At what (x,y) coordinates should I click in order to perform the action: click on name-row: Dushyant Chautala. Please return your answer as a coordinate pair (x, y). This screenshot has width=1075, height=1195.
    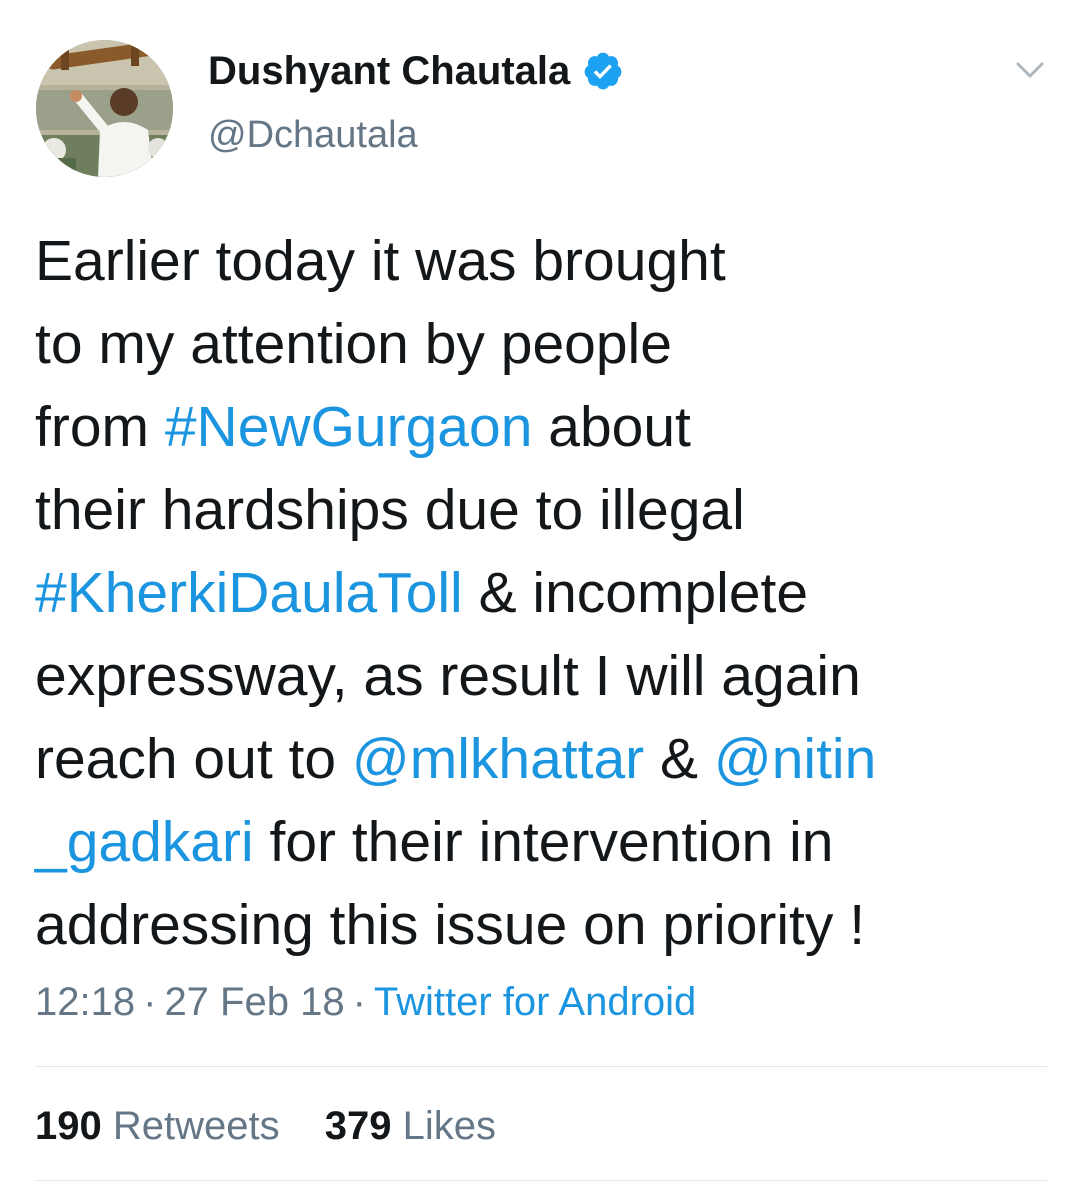
    Looking at the image, I should click on (416, 71).